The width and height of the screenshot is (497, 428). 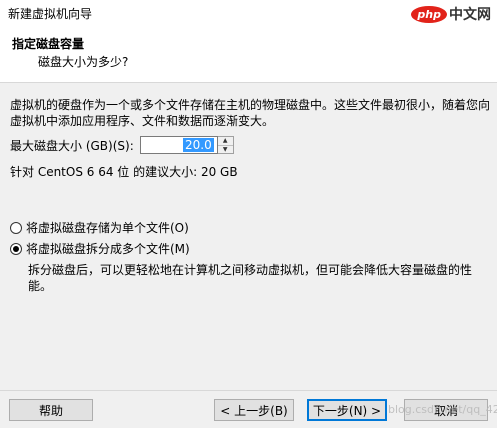 I want to click on split-description: 拆分磁盘后，可以更轻松地在计算机之间移动虚拟机，但可能会降低大容量磁盘的性能。, so click(x=250, y=278).